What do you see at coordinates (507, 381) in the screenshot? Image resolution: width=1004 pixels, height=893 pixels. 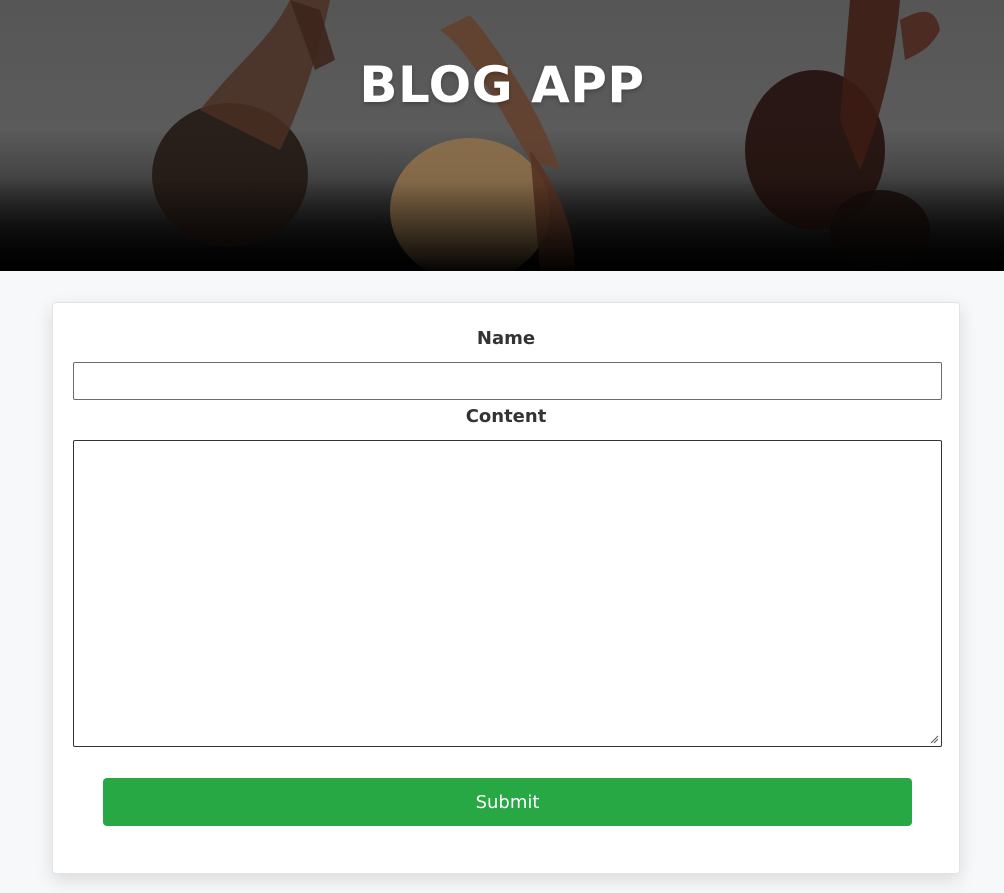 I see `name-input` at bounding box center [507, 381].